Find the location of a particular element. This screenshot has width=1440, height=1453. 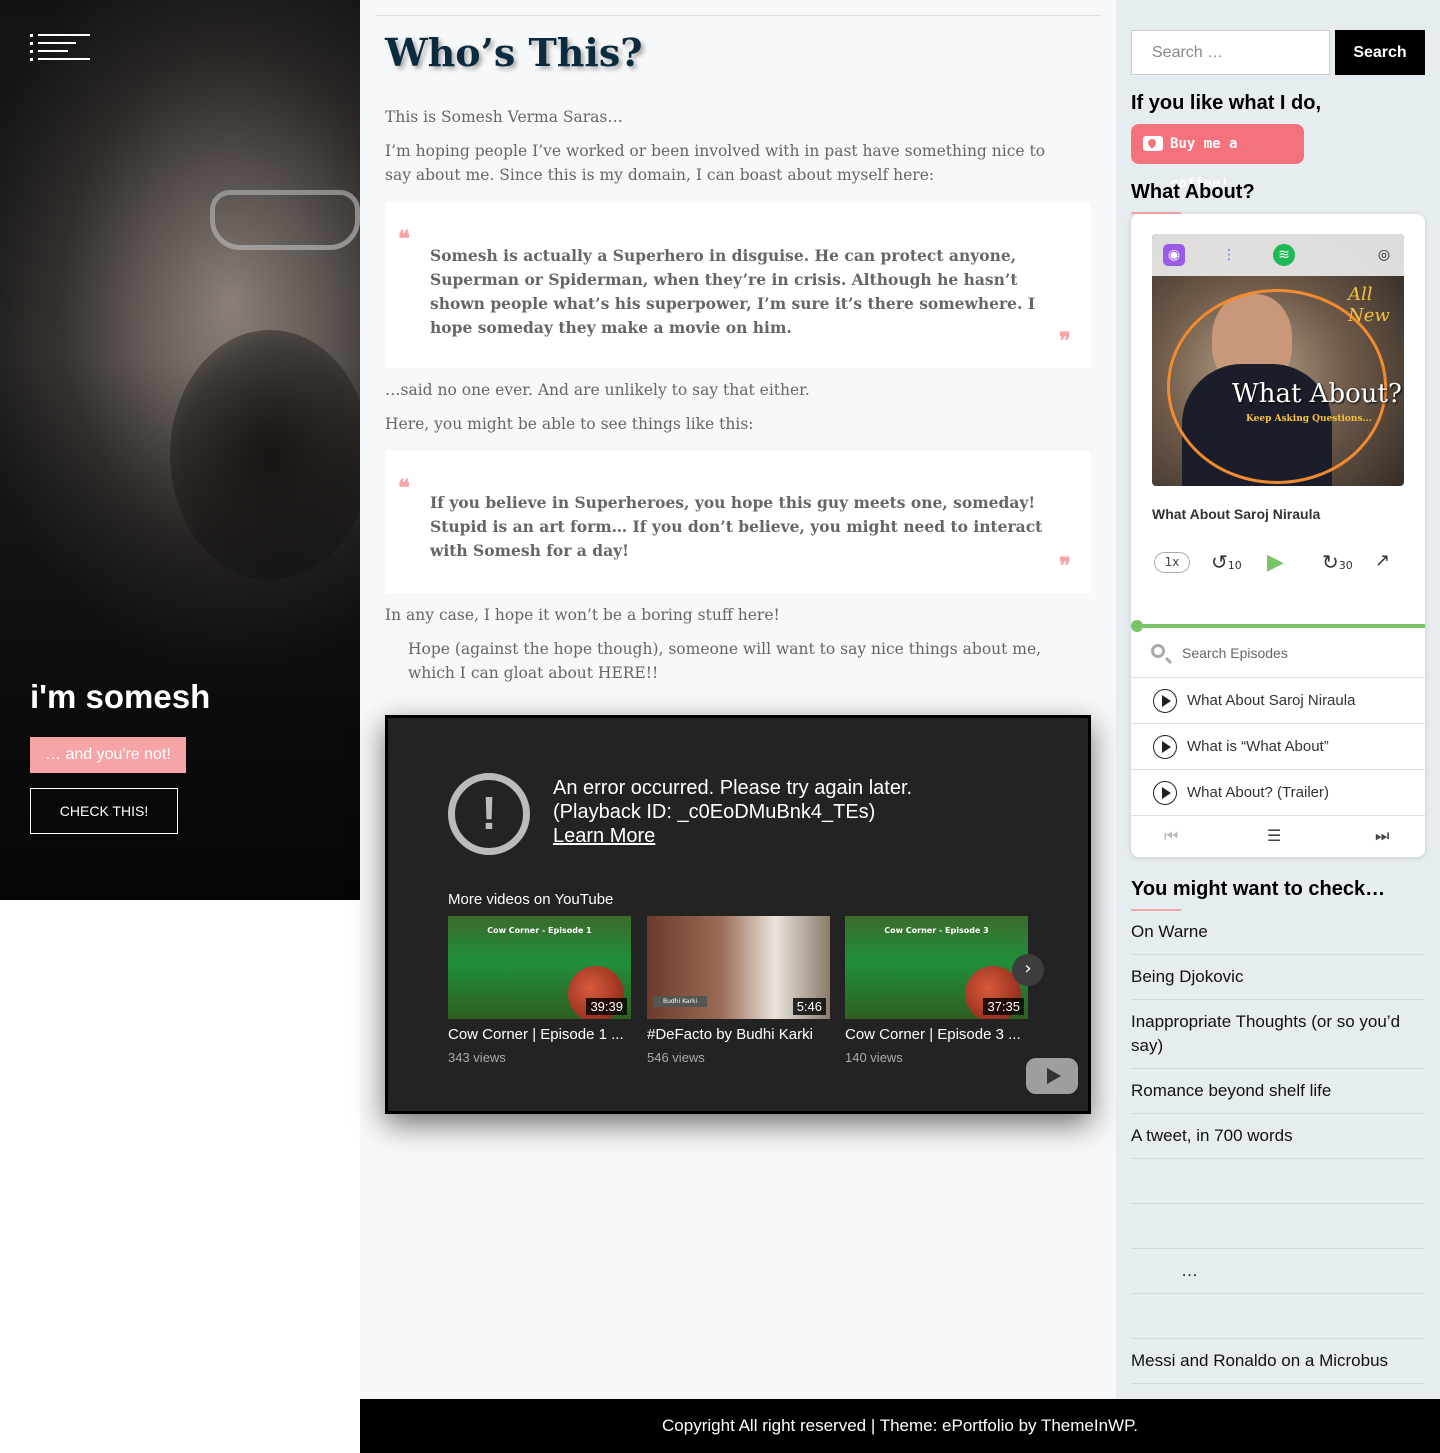

recent-post-link: On Warne is located at coordinates (1278, 932).